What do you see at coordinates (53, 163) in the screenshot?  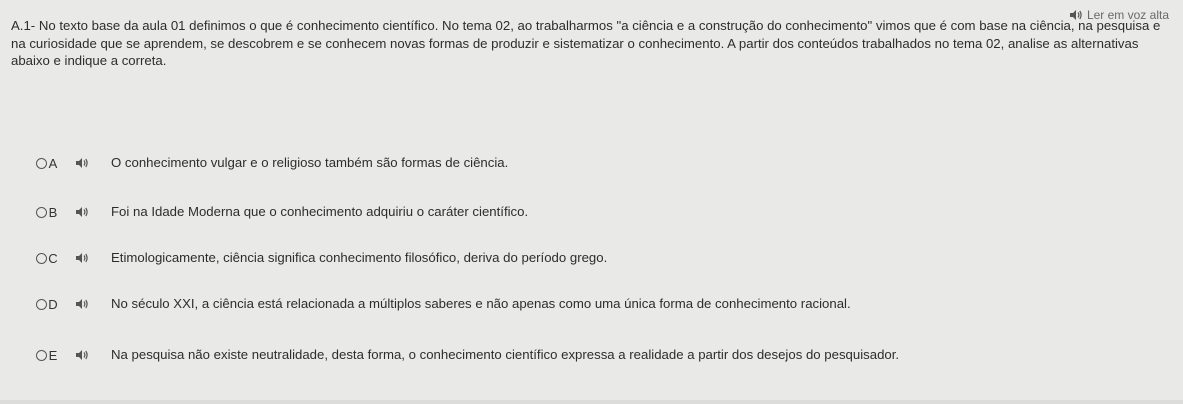 I see `option-a-letter: A` at bounding box center [53, 163].